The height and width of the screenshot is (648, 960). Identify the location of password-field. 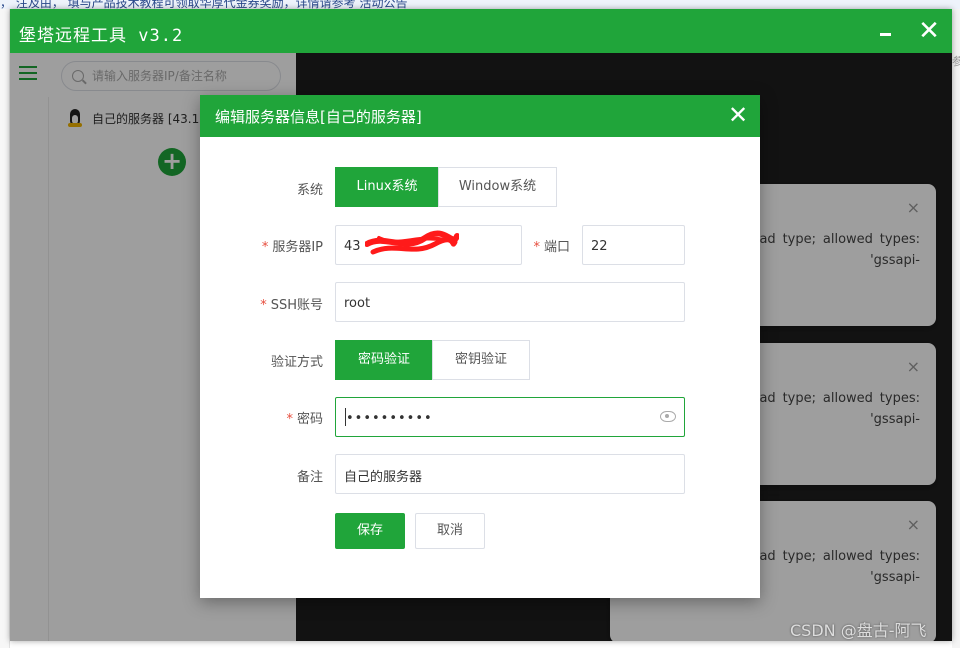
(510, 417).